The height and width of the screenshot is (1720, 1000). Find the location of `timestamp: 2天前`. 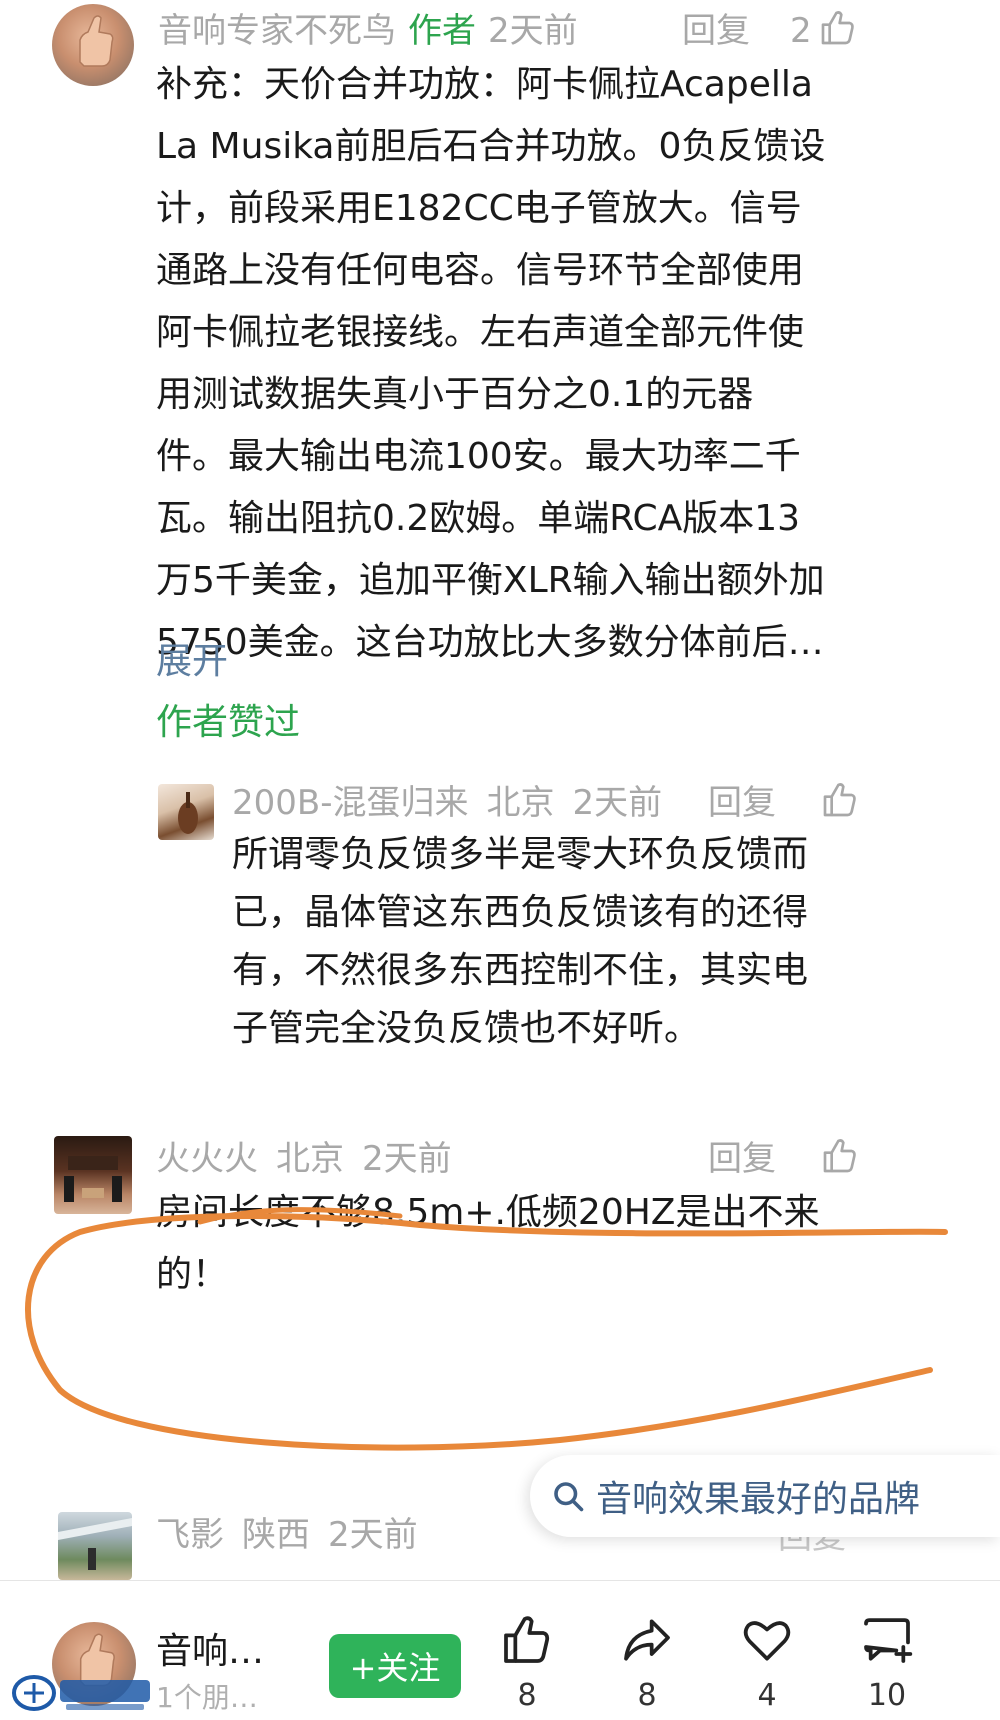

timestamp: 2天前 is located at coordinates (373, 1535).